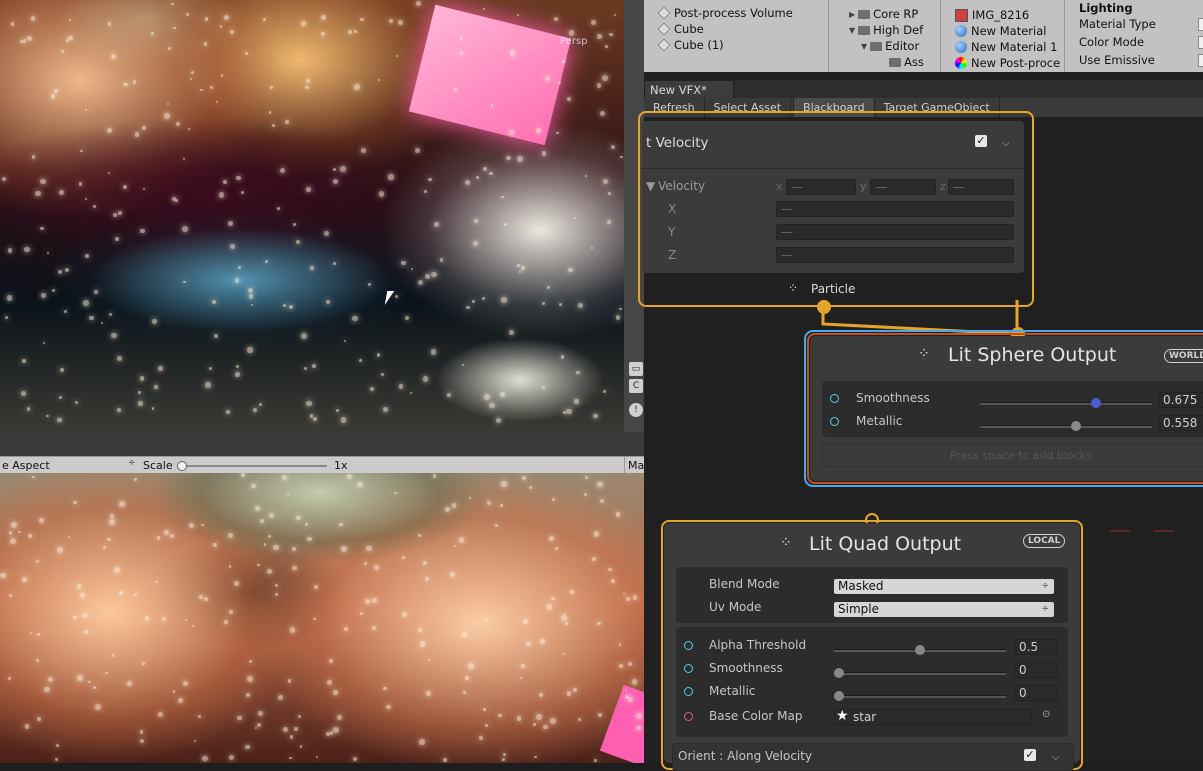 The width and height of the screenshot is (1203, 771). Describe the element at coordinates (944, 609) in the screenshot. I see `uv-mode-dropdown: Simple` at that location.